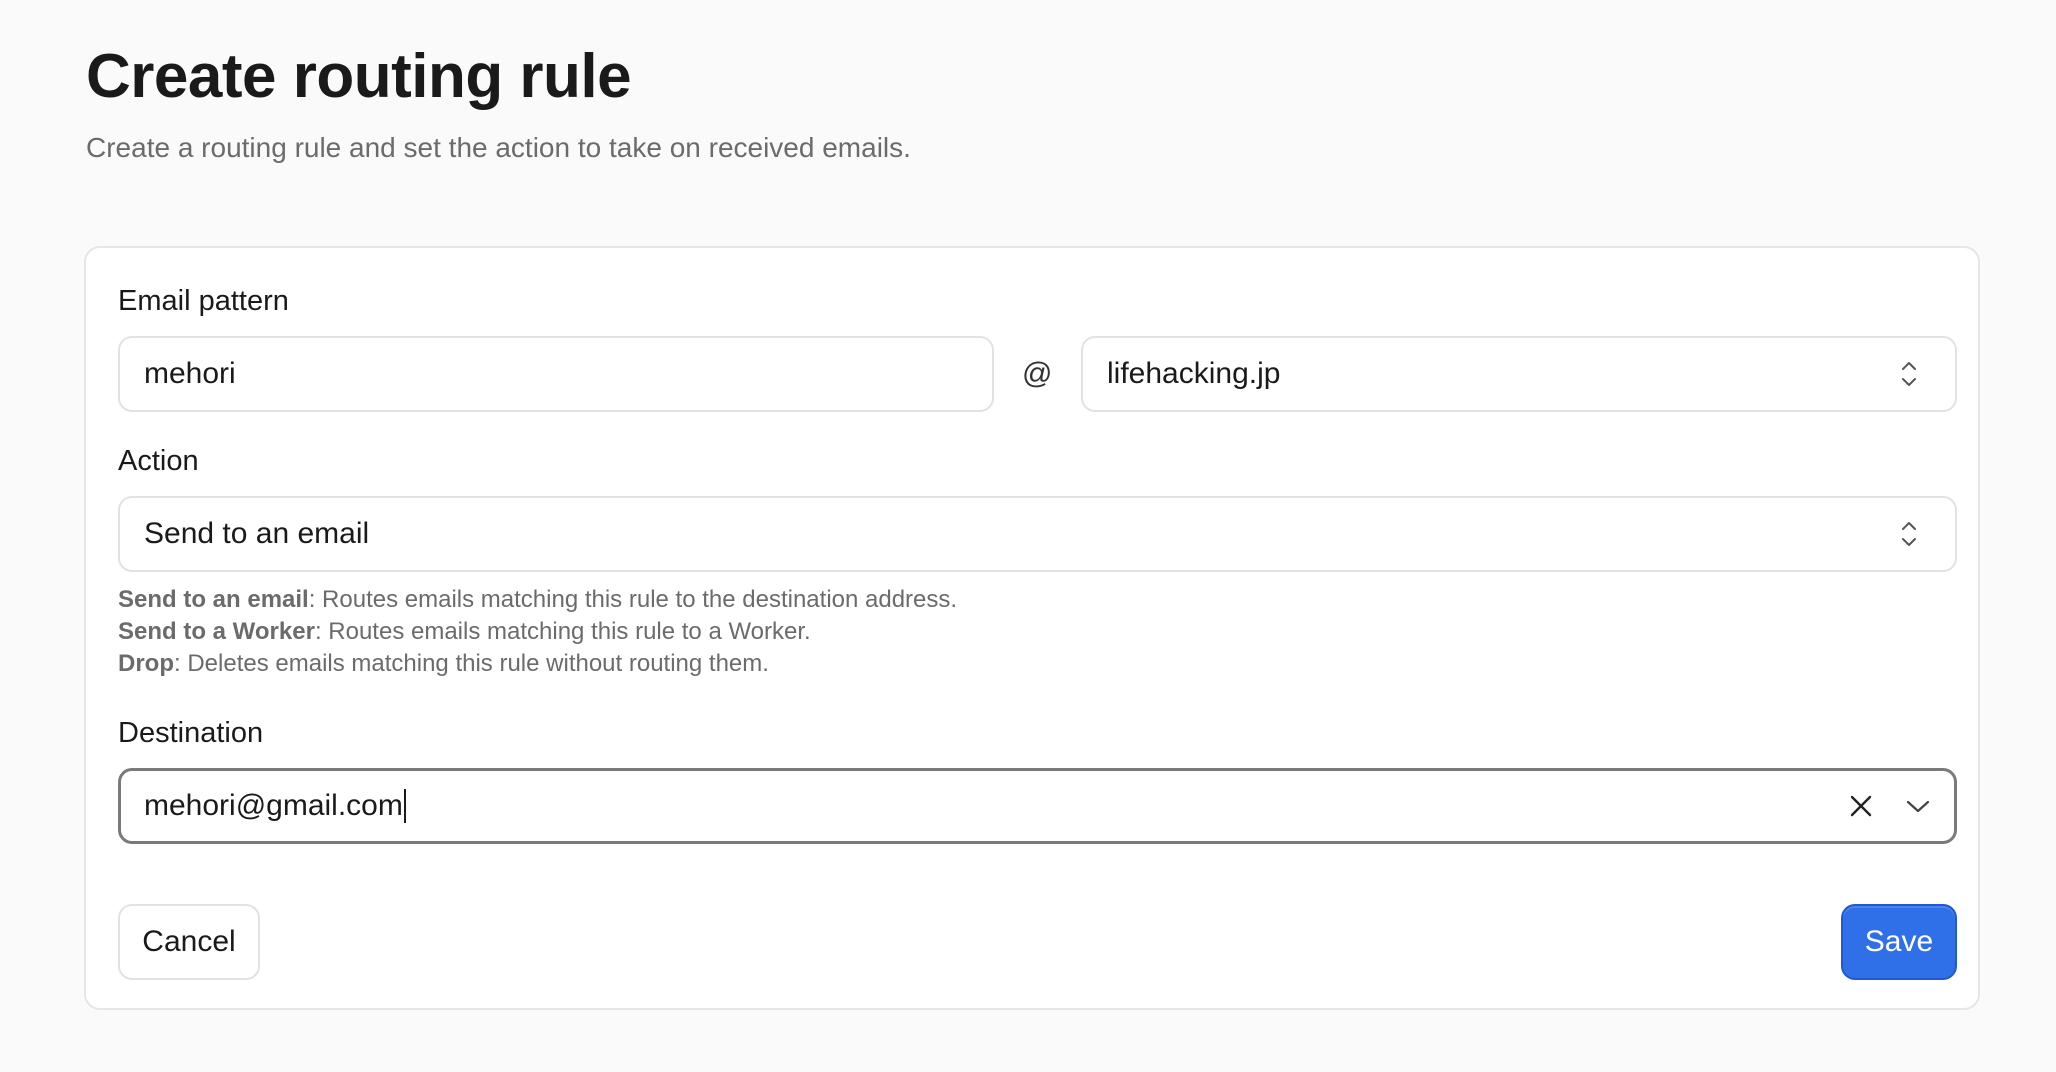 The height and width of the screenshot is (1072, 2056). I want to click on close-icon, so click(1861, 806).